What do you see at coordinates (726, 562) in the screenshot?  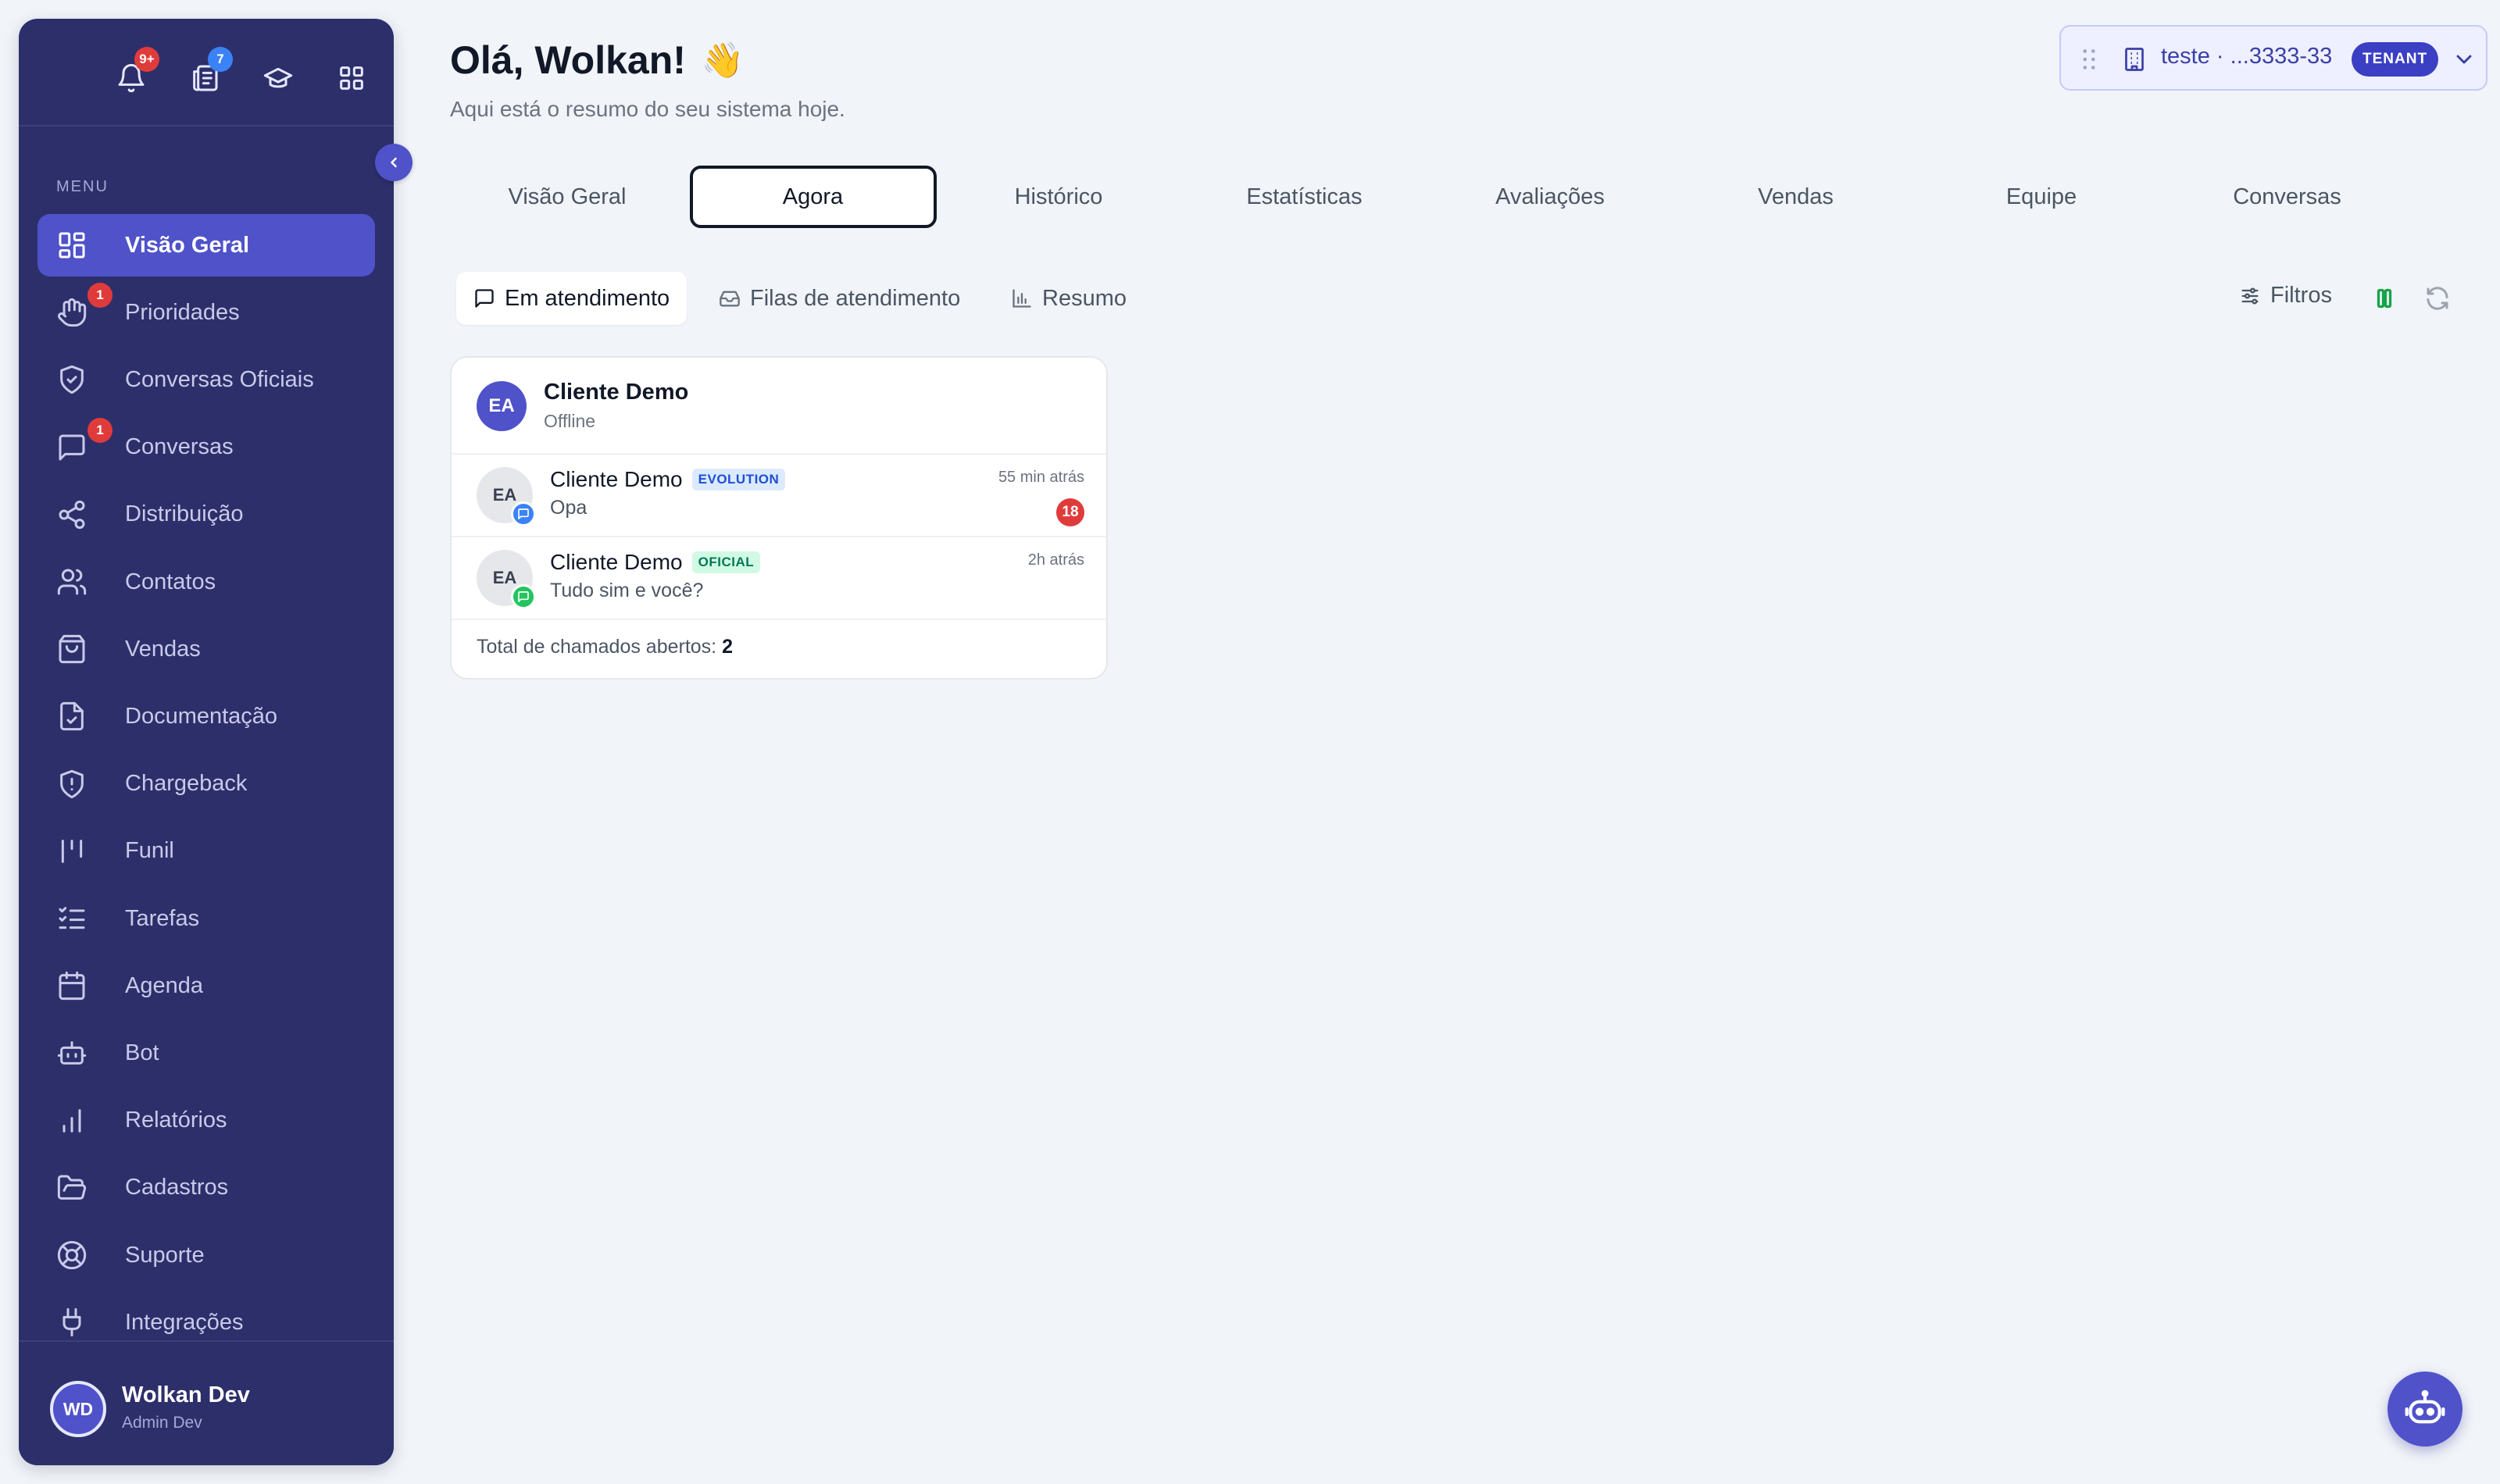 I see `channel-tag: OFICIAL` at bounding box center [726, 562].